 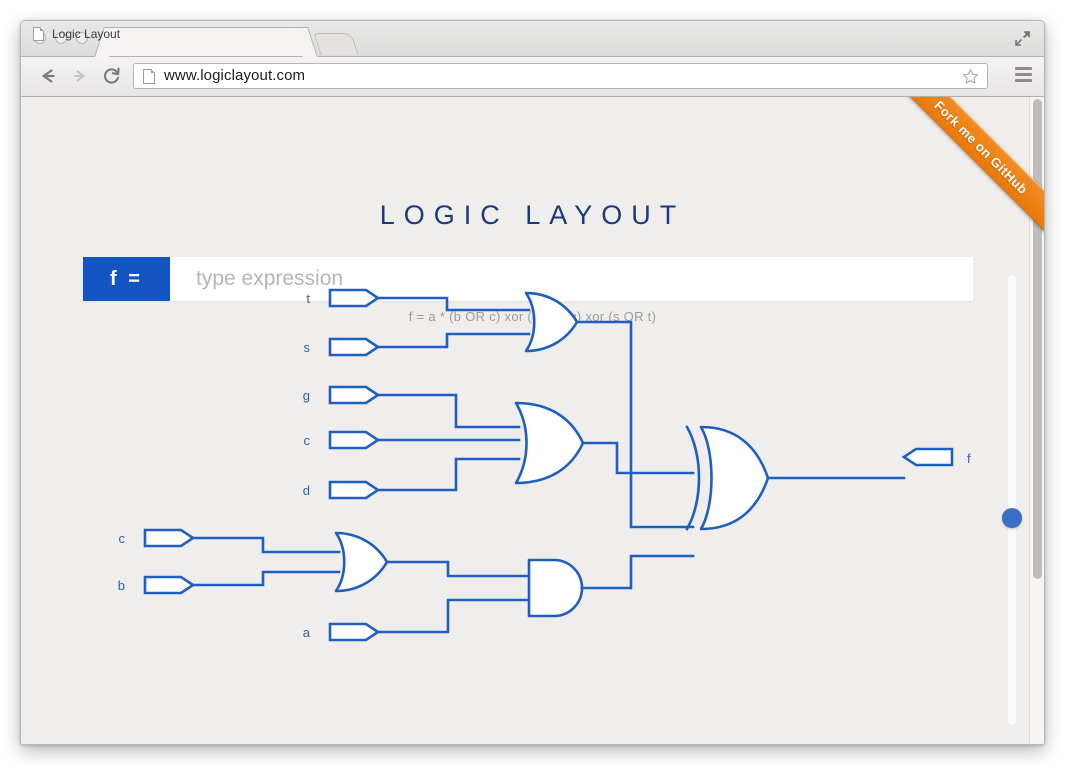 What do you see at coordinates (38, 34) in the screenshot?
I see `tab-page-icon` at bounding box center [38, 34].